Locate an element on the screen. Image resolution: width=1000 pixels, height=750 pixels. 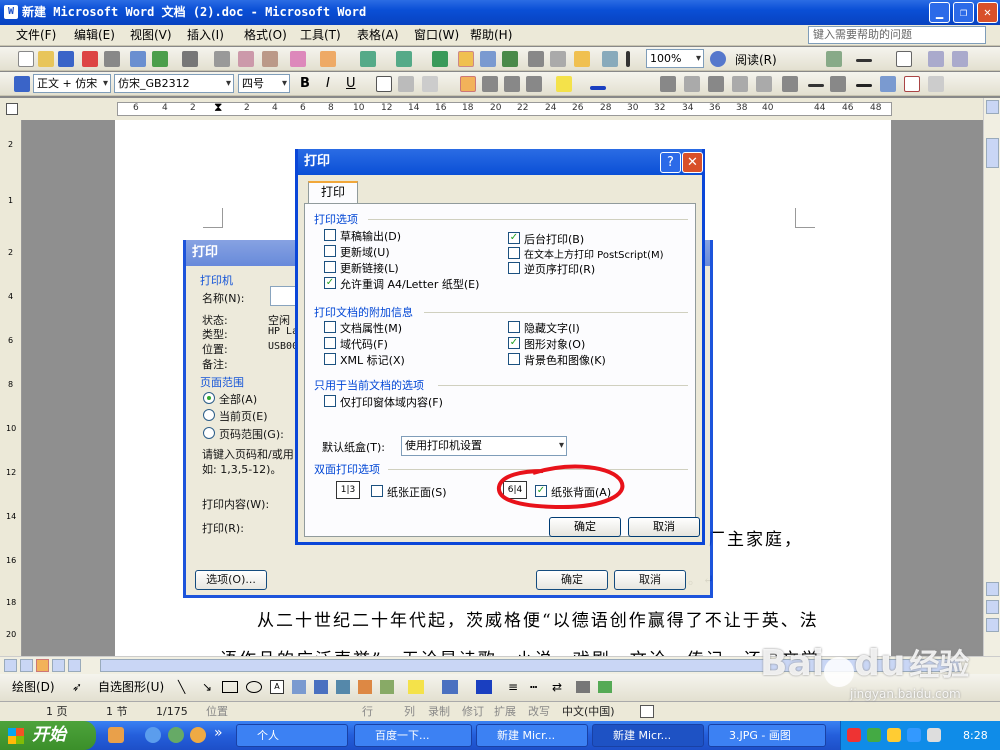
scroll-thumb is located at coordinates (992, 153).